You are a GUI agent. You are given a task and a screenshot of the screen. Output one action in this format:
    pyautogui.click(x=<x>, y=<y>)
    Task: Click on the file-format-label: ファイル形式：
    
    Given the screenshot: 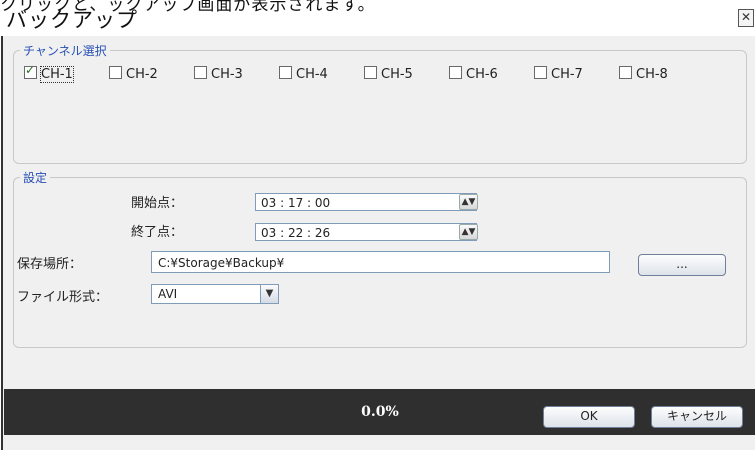 What is the action you would take?
    pyautogui.click(x=63, y=297)
    